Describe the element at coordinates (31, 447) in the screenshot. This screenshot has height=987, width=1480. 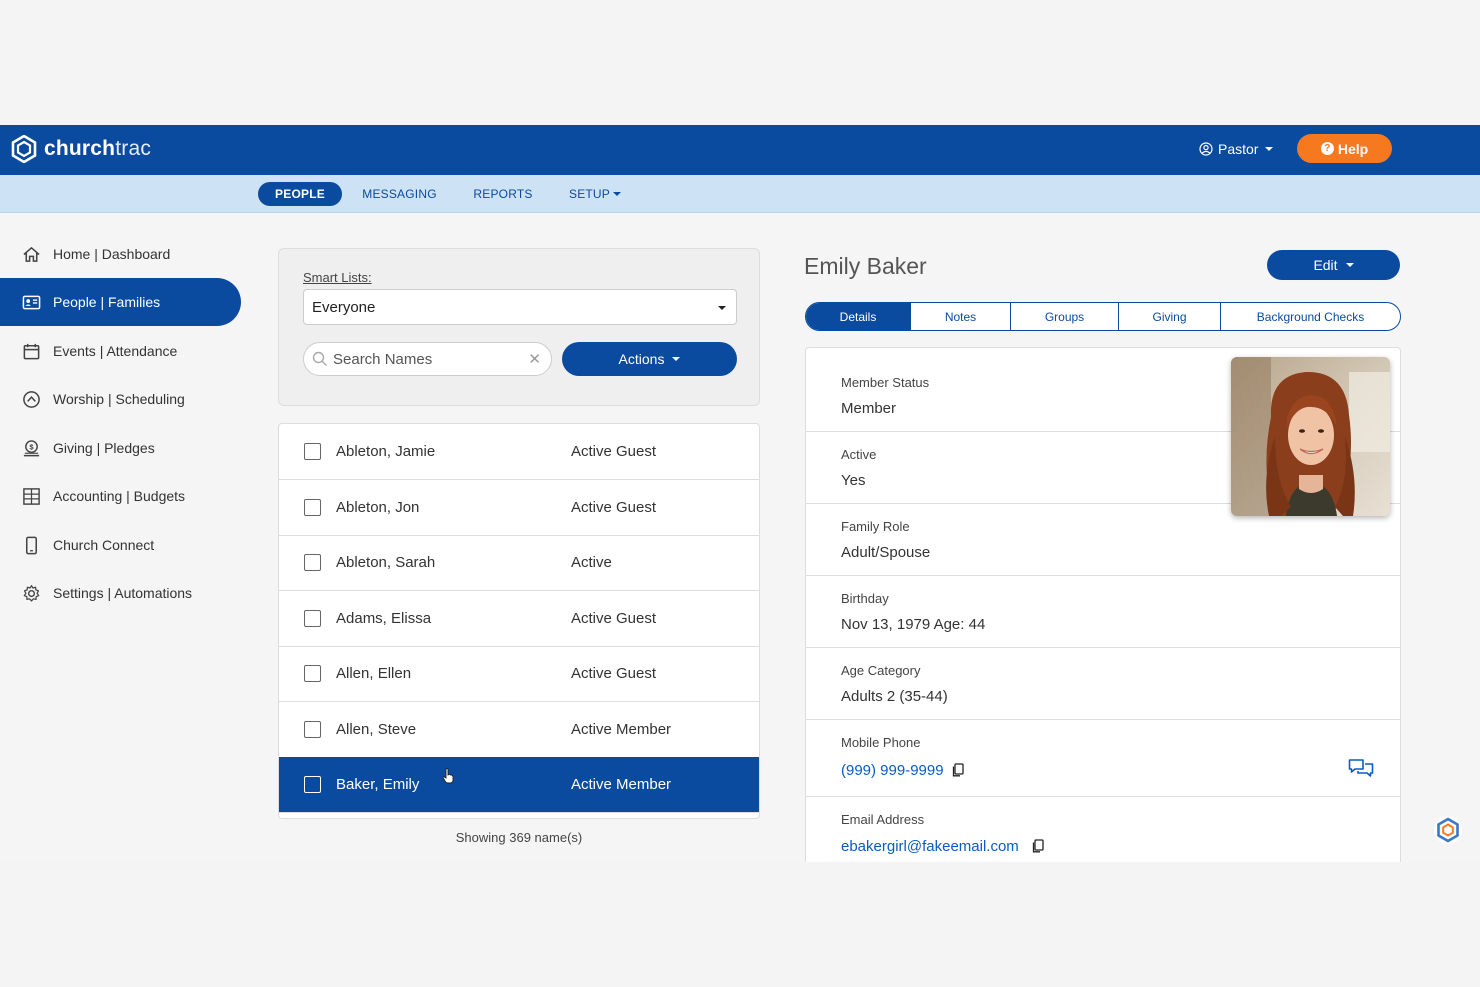
I see `giving-icon: $` at that location.